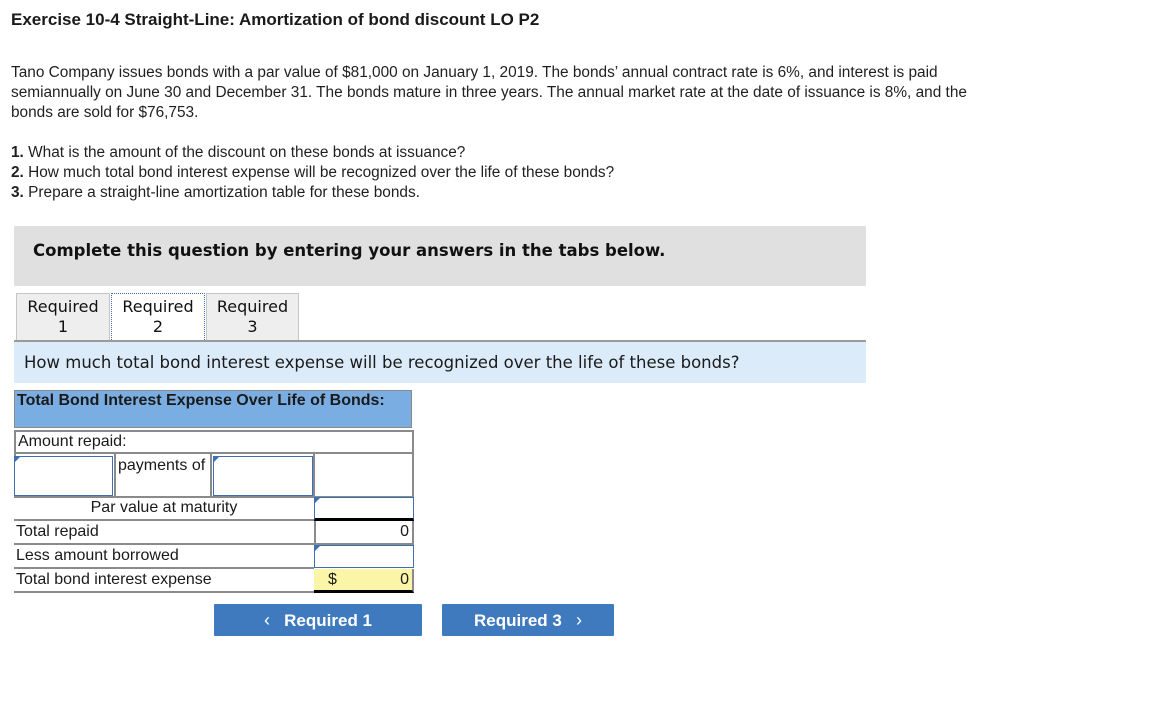 This screenshot has height=714, width=1170. What do you see at coordinates (63, 476) in the screenshot?
I see `payments-count-input` at bounding box center [63, 476].